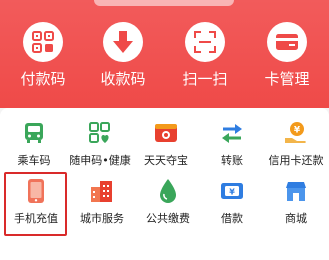  Describe the element at coordinates (100, 152) in the screenshot. I see `service-health-code: 随申码•健康` at that location.